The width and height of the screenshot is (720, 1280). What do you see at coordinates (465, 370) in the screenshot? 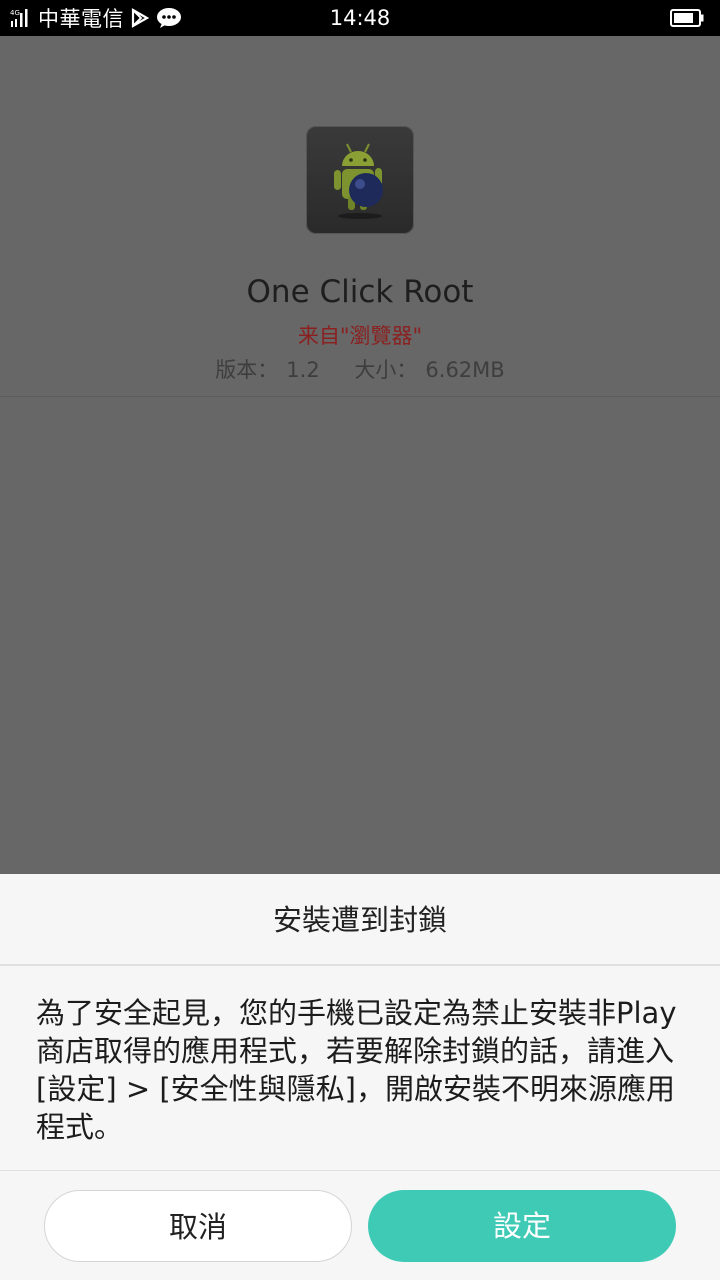
I see `size-value: 6.62MB` at bounding box center [465, 370].